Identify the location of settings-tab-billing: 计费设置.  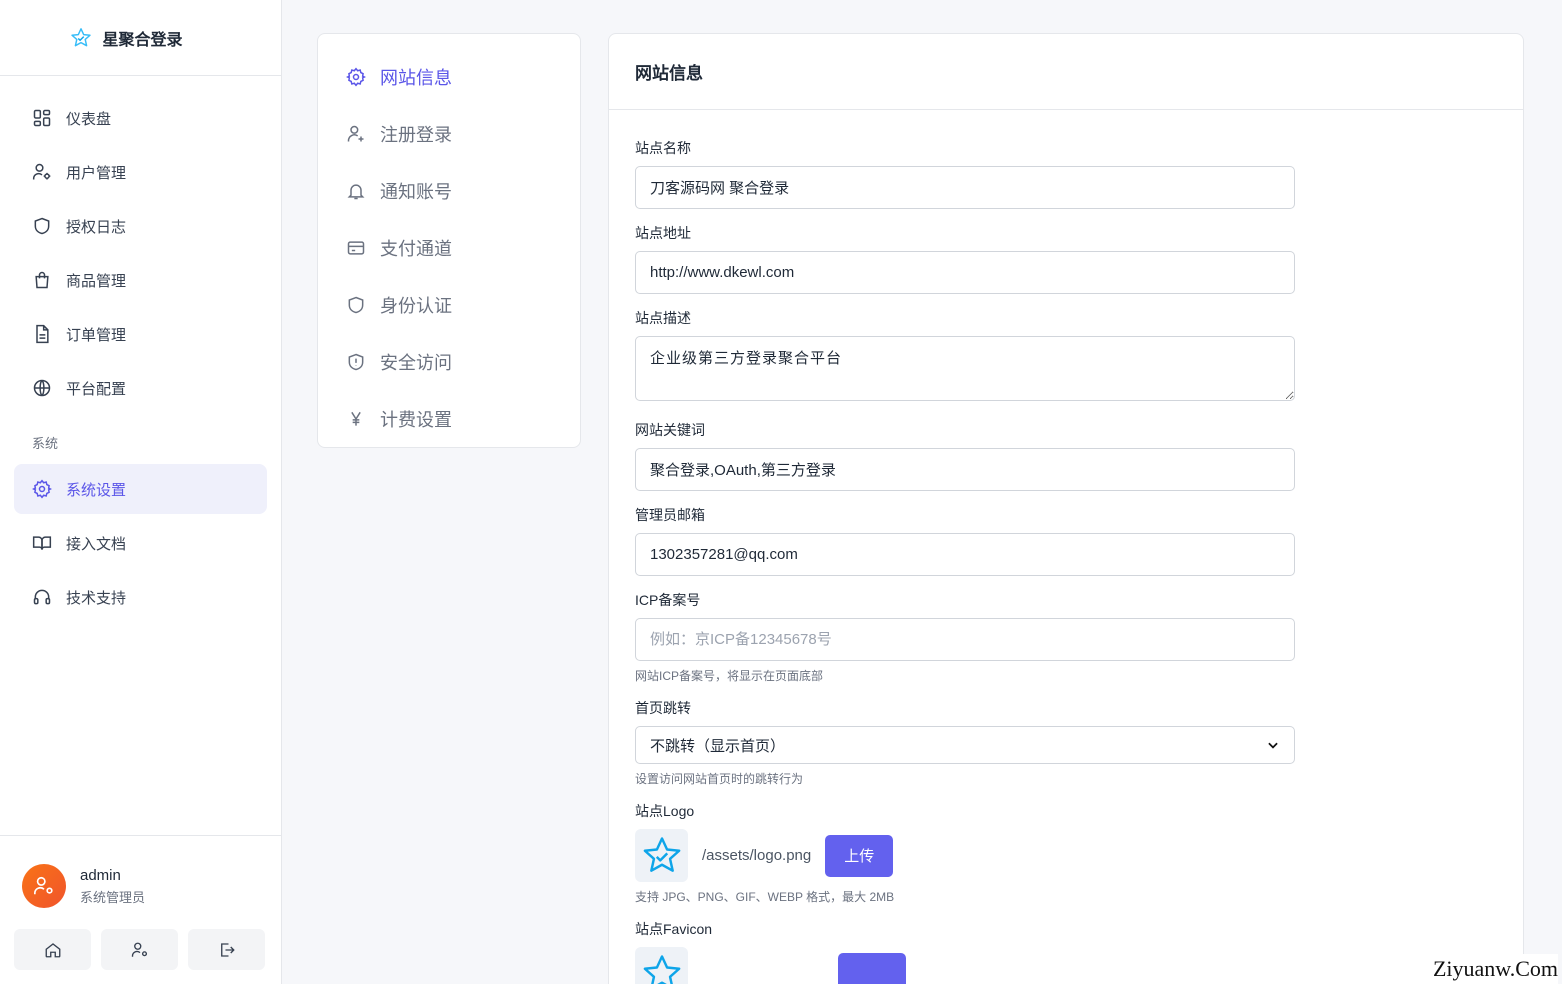
(449, 418).